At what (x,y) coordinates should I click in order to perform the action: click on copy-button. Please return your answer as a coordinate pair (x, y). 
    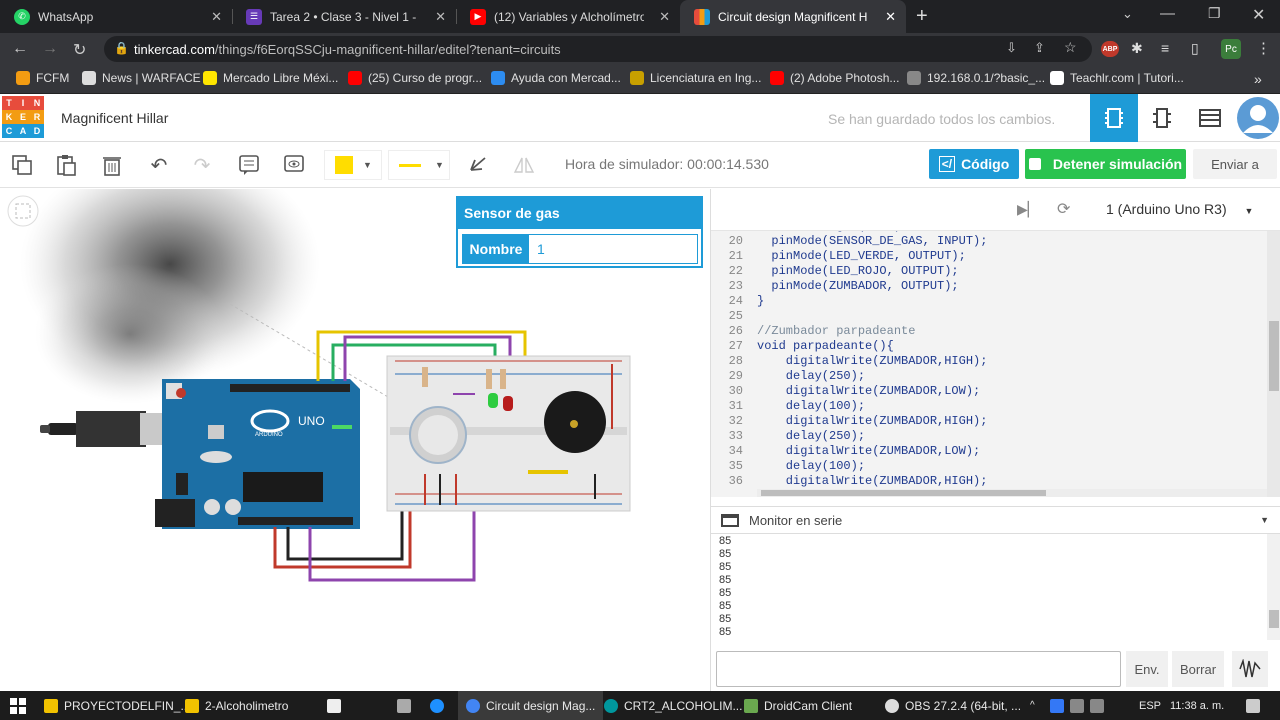
    Looking at the image, I should click on (22, 165).